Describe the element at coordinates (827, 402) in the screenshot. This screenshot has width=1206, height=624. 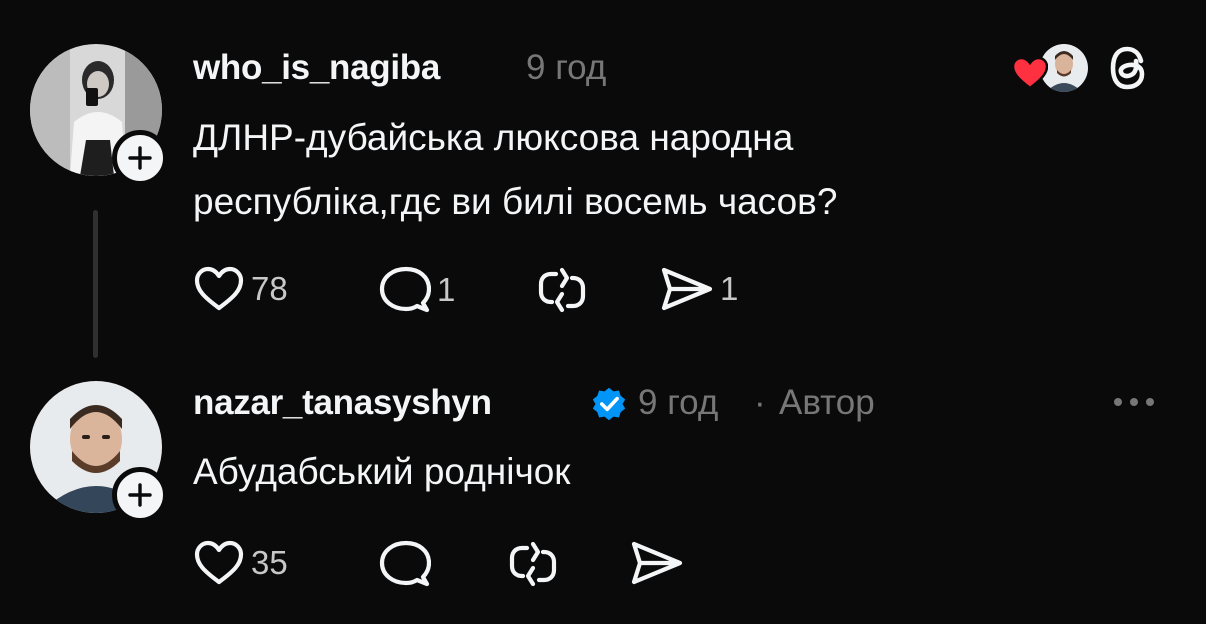
I see `author-label: Автор` at that location.